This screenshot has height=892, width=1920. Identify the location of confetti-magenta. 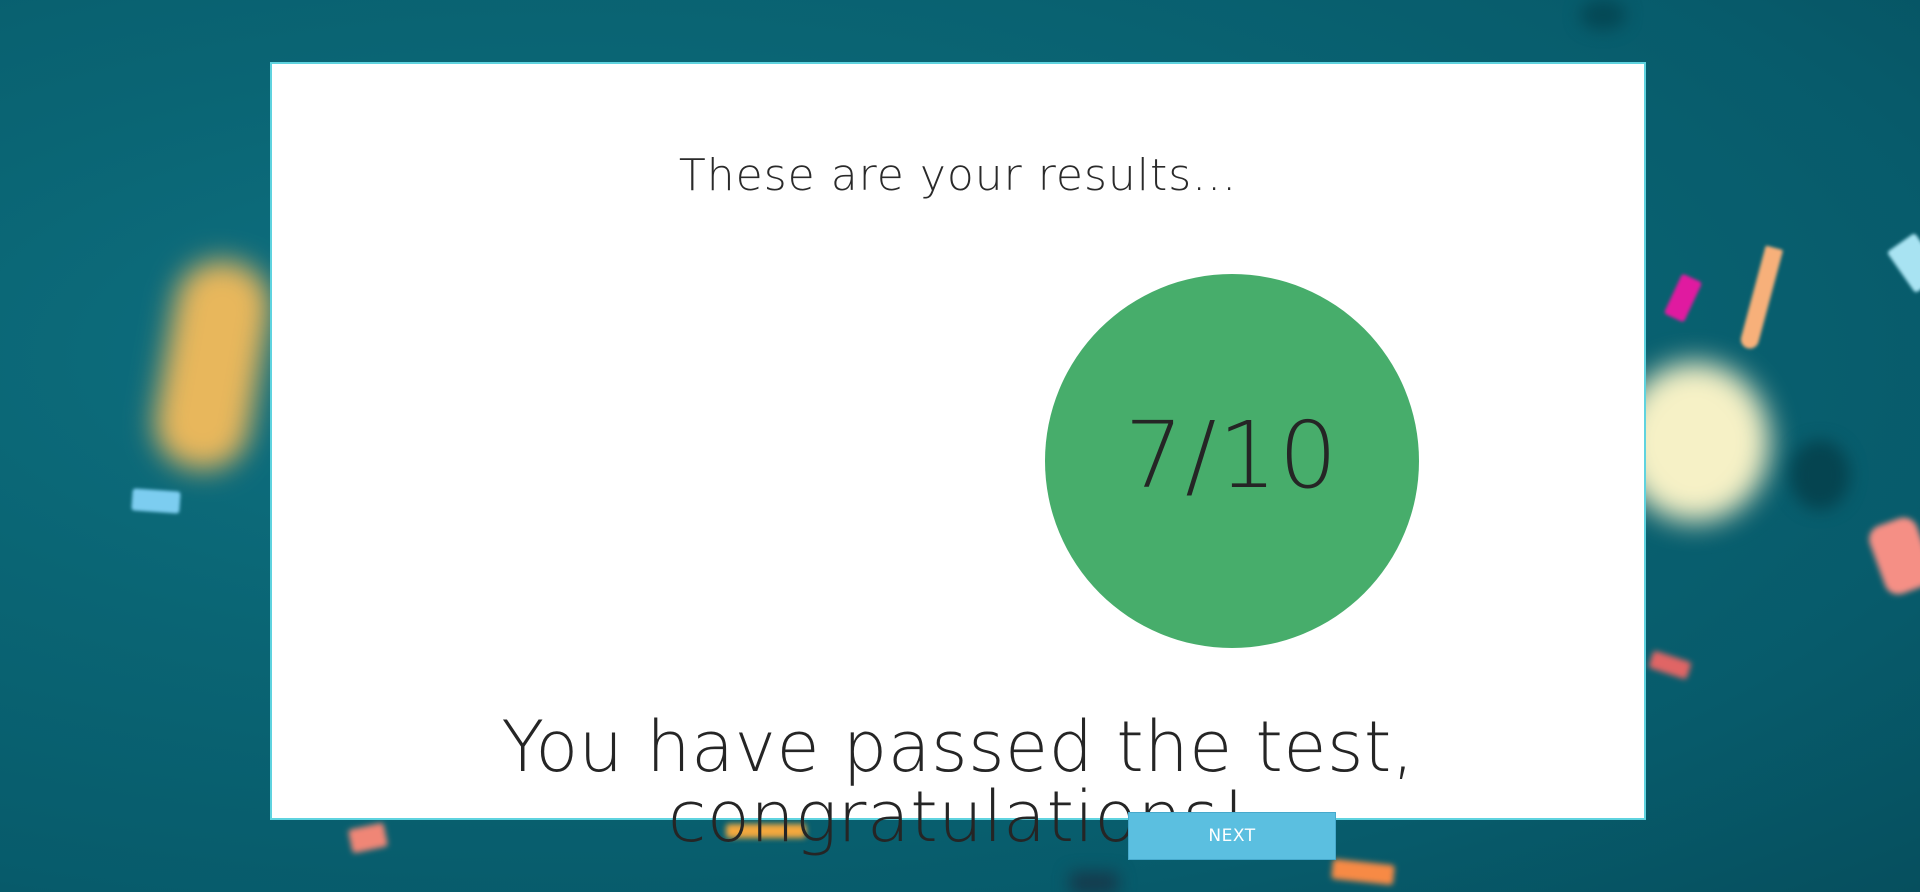
(1683, 298).